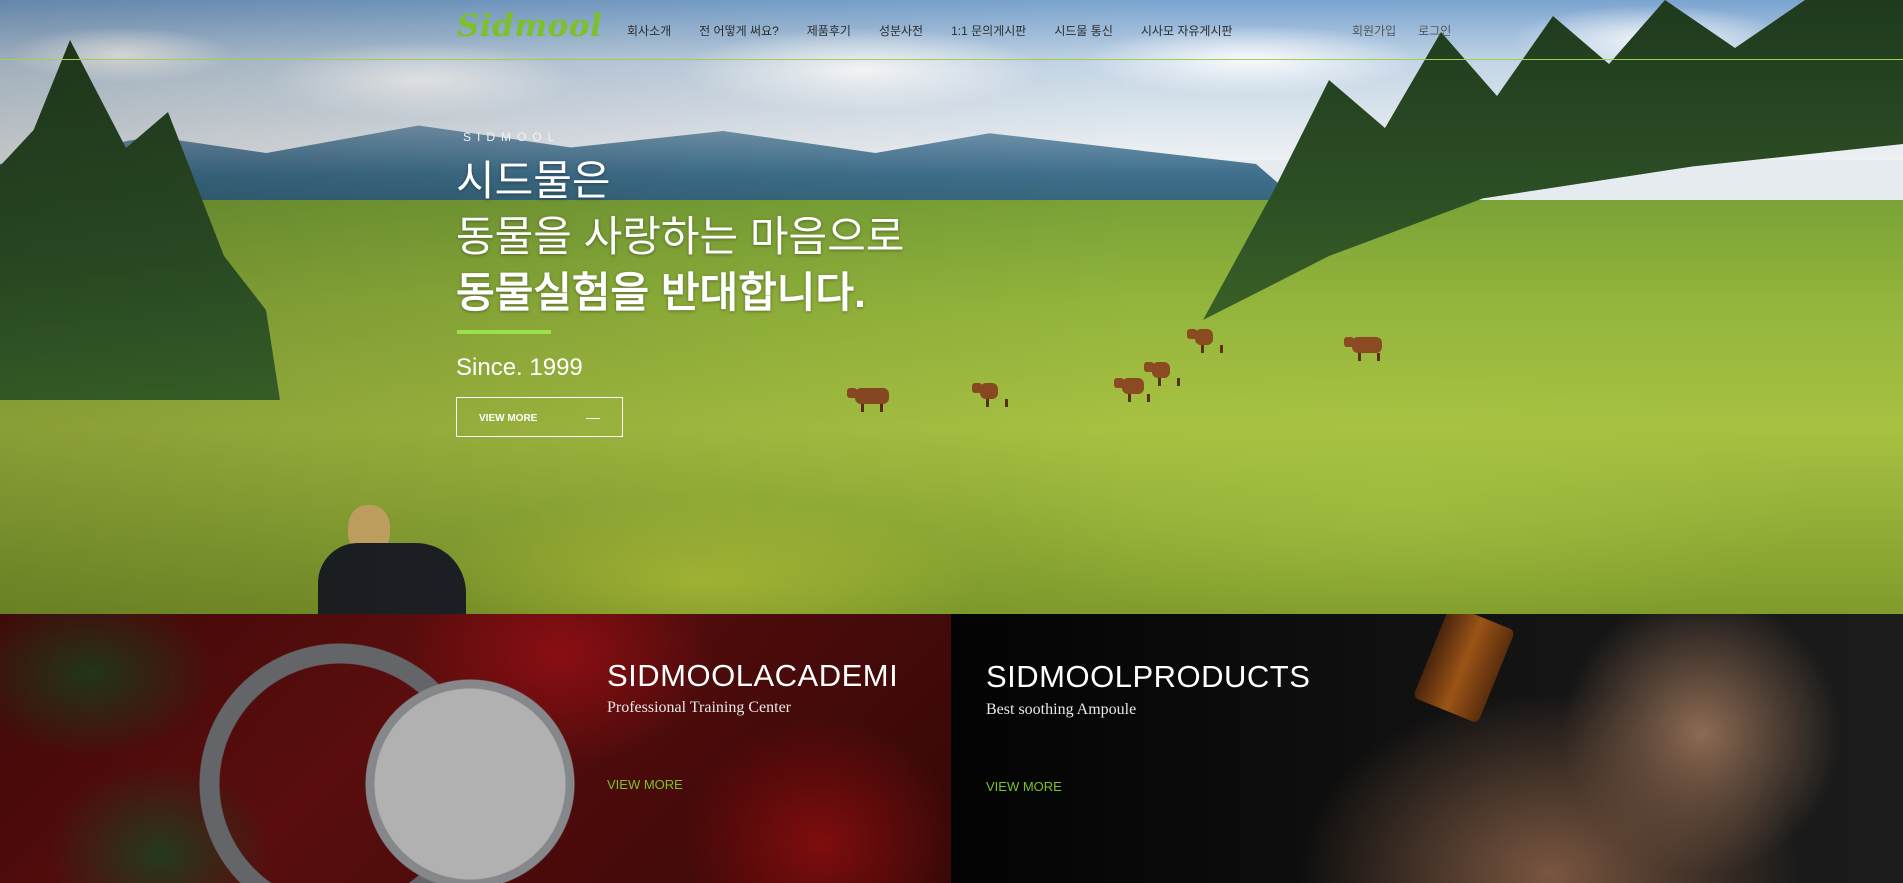  What do you see at coordinates (512, 137) in the screenshot?
I see `hero-brand-label: SIDMOOL` at bounding box center [512, 137].